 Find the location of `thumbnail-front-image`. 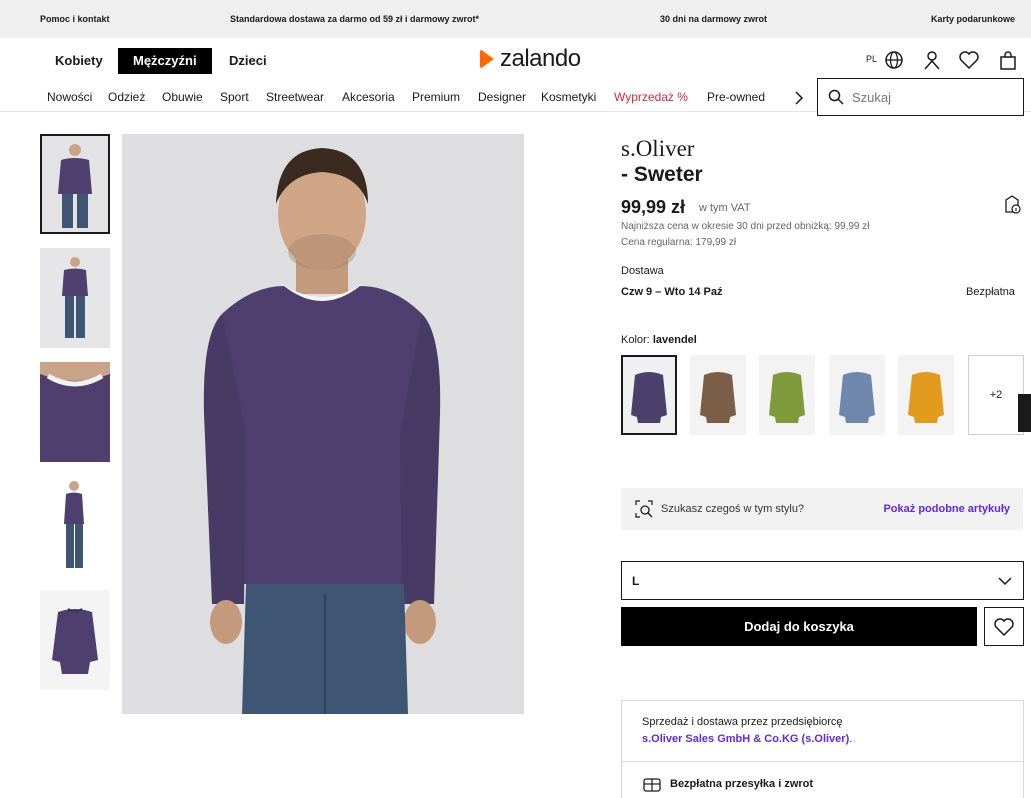

thumbnail-front-image is located at coordinates (75, 184).